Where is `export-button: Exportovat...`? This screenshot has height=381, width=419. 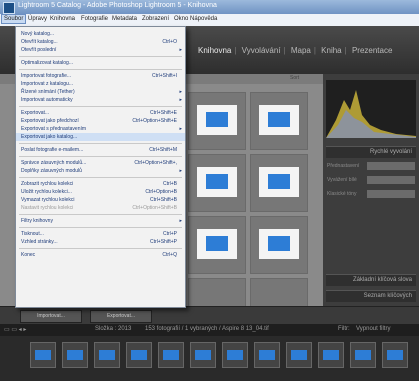
export-button: Exportovat... is located at coordinates (121, 316).